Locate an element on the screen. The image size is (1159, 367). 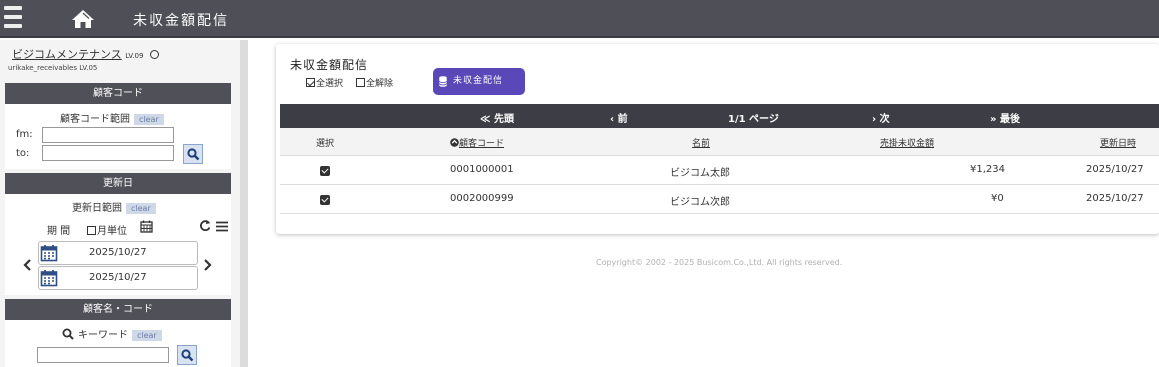
row-code: 0002000999 is located at coordinates (482, 198).